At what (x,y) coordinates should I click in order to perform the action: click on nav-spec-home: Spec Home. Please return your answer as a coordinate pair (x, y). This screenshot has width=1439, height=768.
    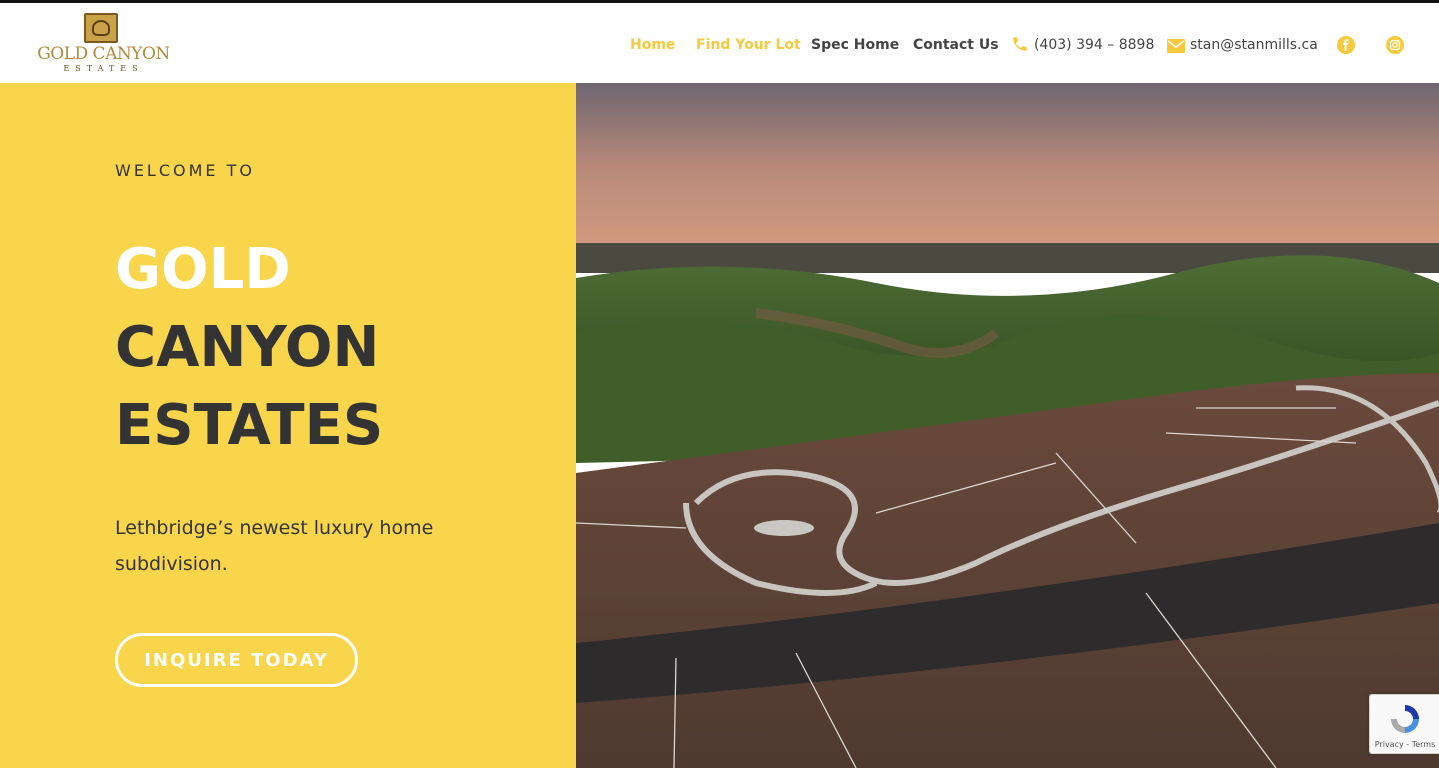
    Looking at the image, I should click on (855, 45).